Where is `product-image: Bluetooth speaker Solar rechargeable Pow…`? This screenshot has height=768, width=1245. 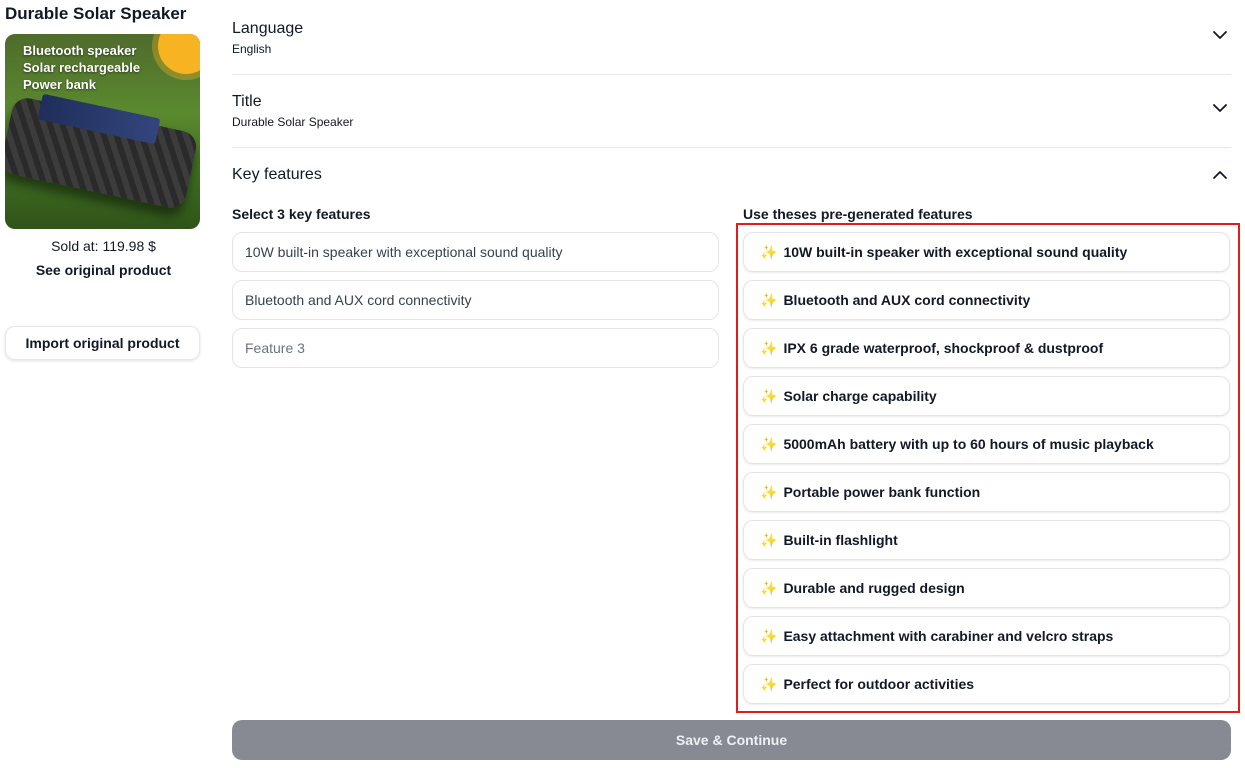 product-image: Bluetooth speaker Solar rechargeable Pow… is located at coordinates (102, 131).